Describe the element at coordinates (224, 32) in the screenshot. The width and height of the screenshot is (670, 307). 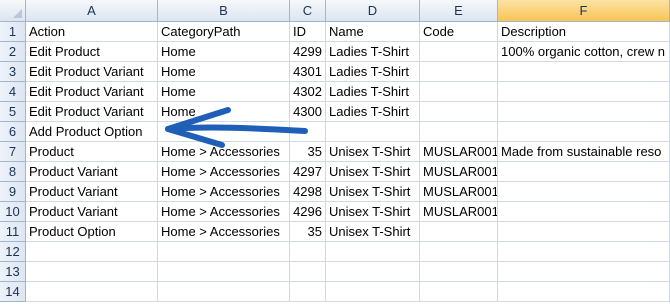
I see `cell-b1: CategoryPath` at that location.